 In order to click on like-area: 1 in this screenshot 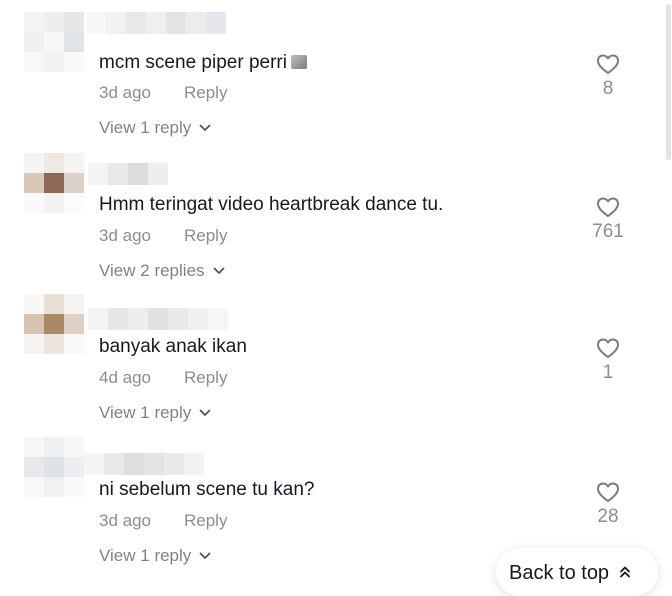, I will do `click(608, 360)`.